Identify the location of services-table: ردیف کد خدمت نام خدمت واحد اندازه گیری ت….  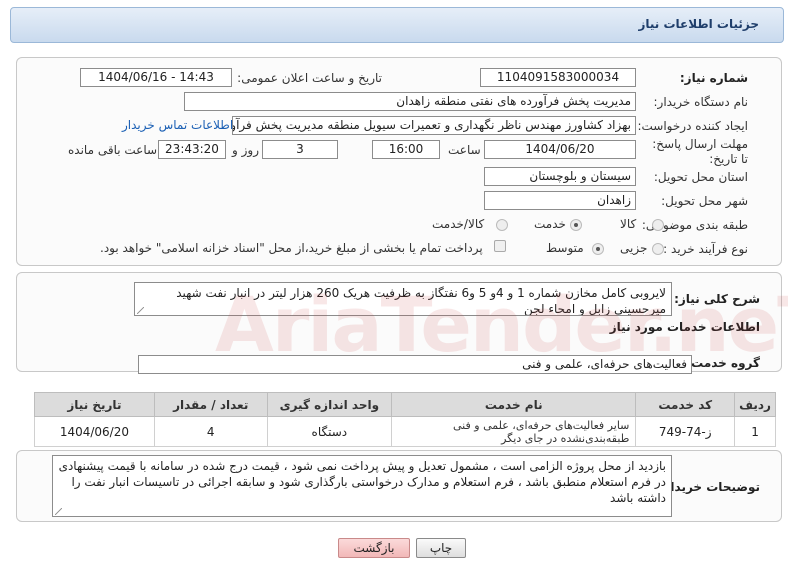
(405, 419).